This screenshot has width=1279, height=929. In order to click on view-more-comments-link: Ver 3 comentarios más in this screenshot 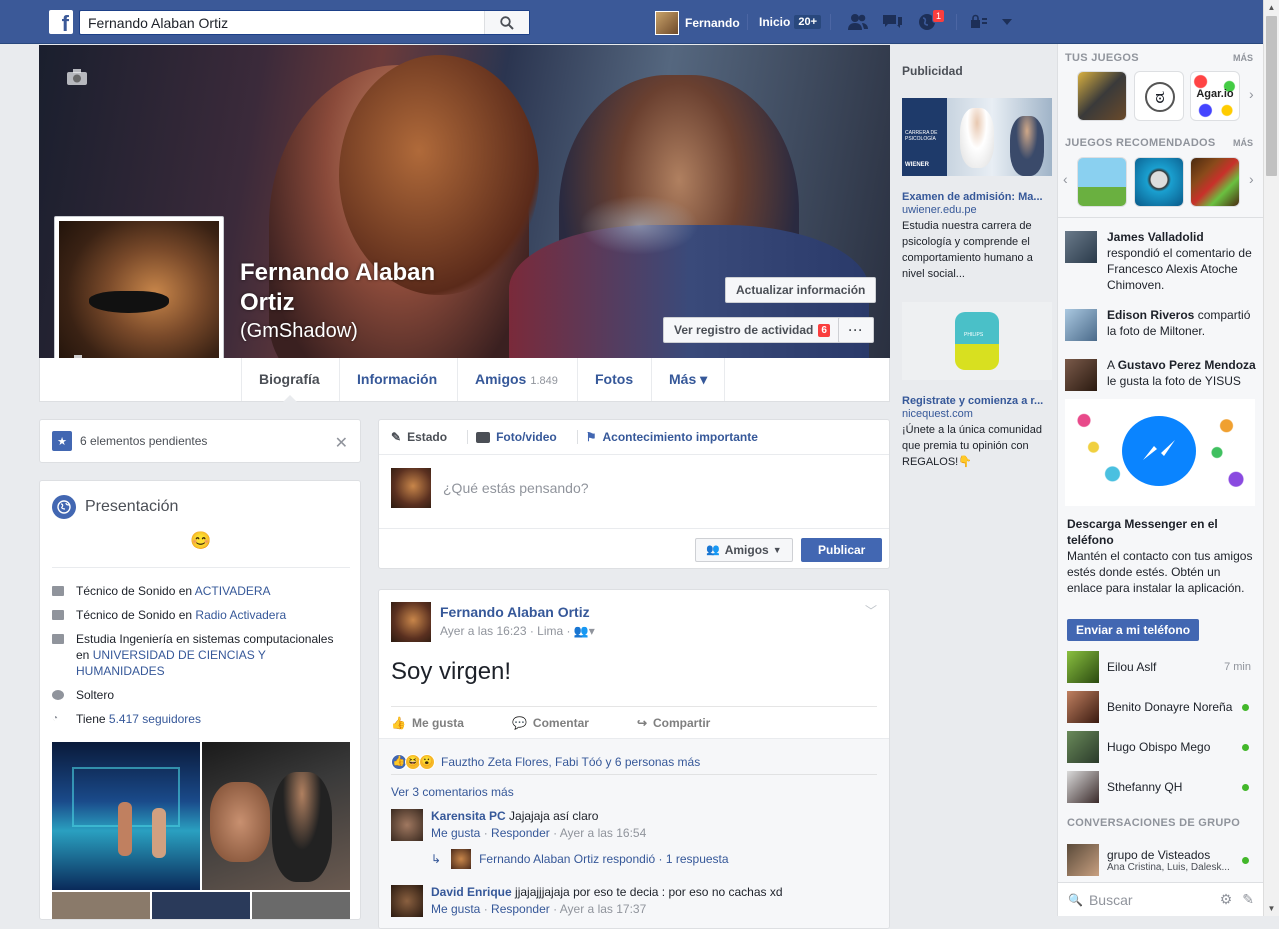, I will do `click(452, 792)`.